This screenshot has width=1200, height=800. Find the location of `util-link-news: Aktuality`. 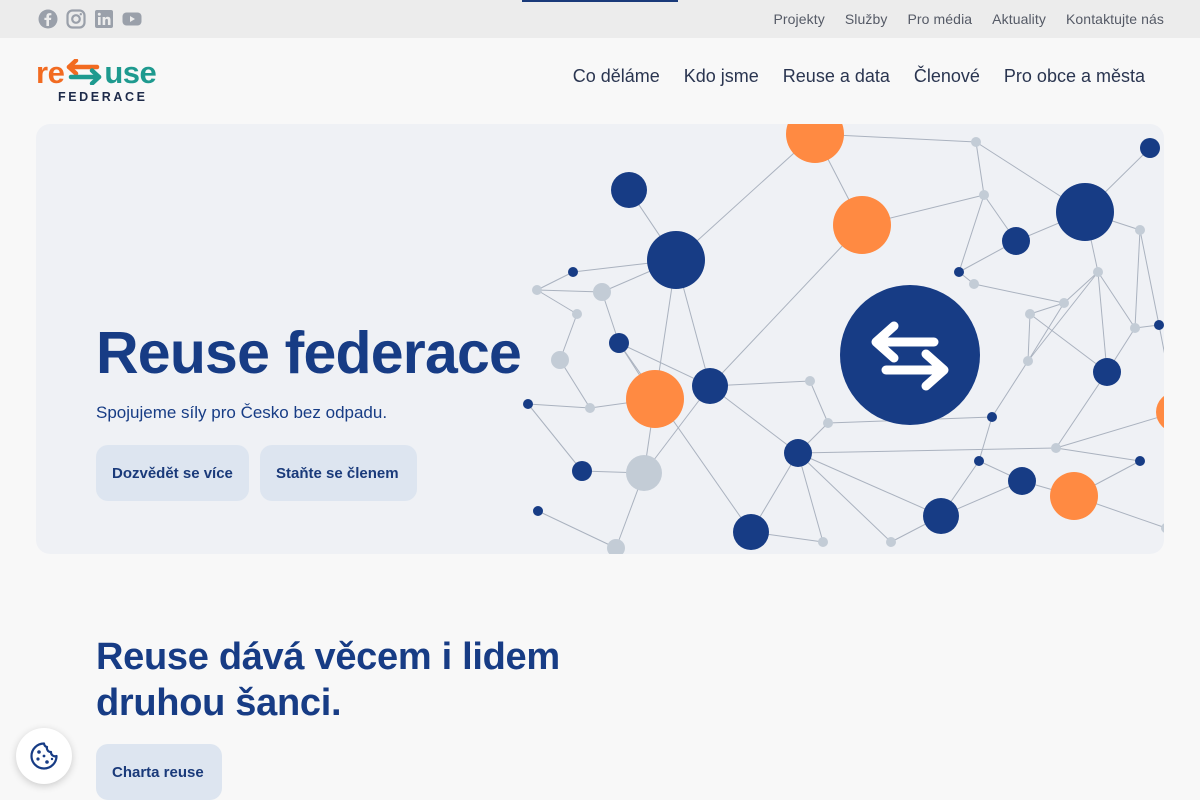

util-link-news: Aktuality is located at coordinates (1019, 19).